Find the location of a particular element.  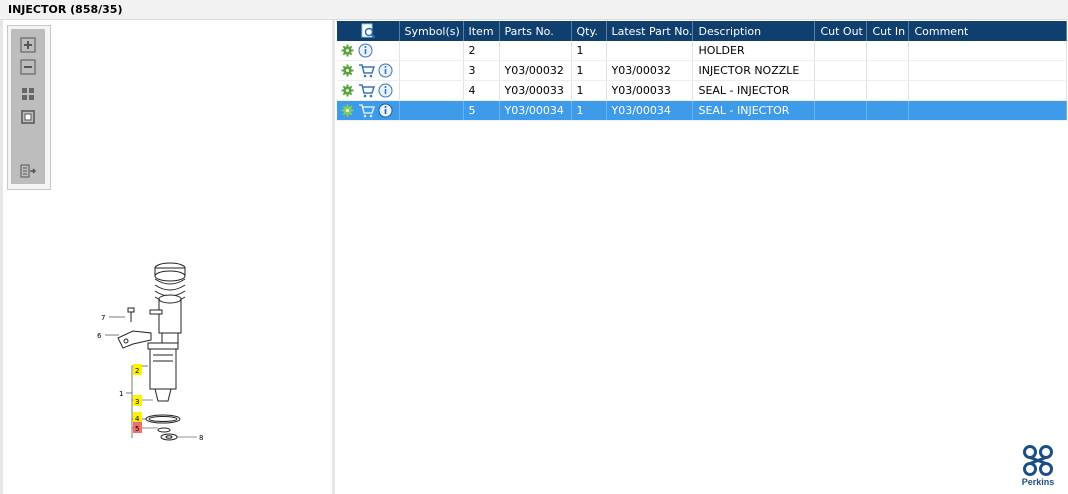

callout-label: 2 is located at coordinates (137, 371).